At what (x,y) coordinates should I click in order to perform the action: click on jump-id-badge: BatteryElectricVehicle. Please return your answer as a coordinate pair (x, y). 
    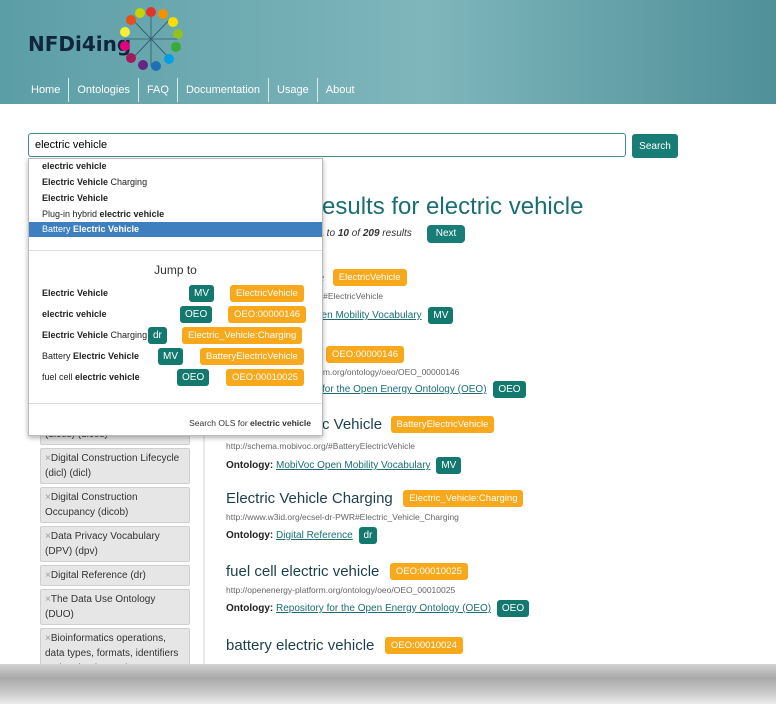
    Looking at the image, I should click on (252, 356).